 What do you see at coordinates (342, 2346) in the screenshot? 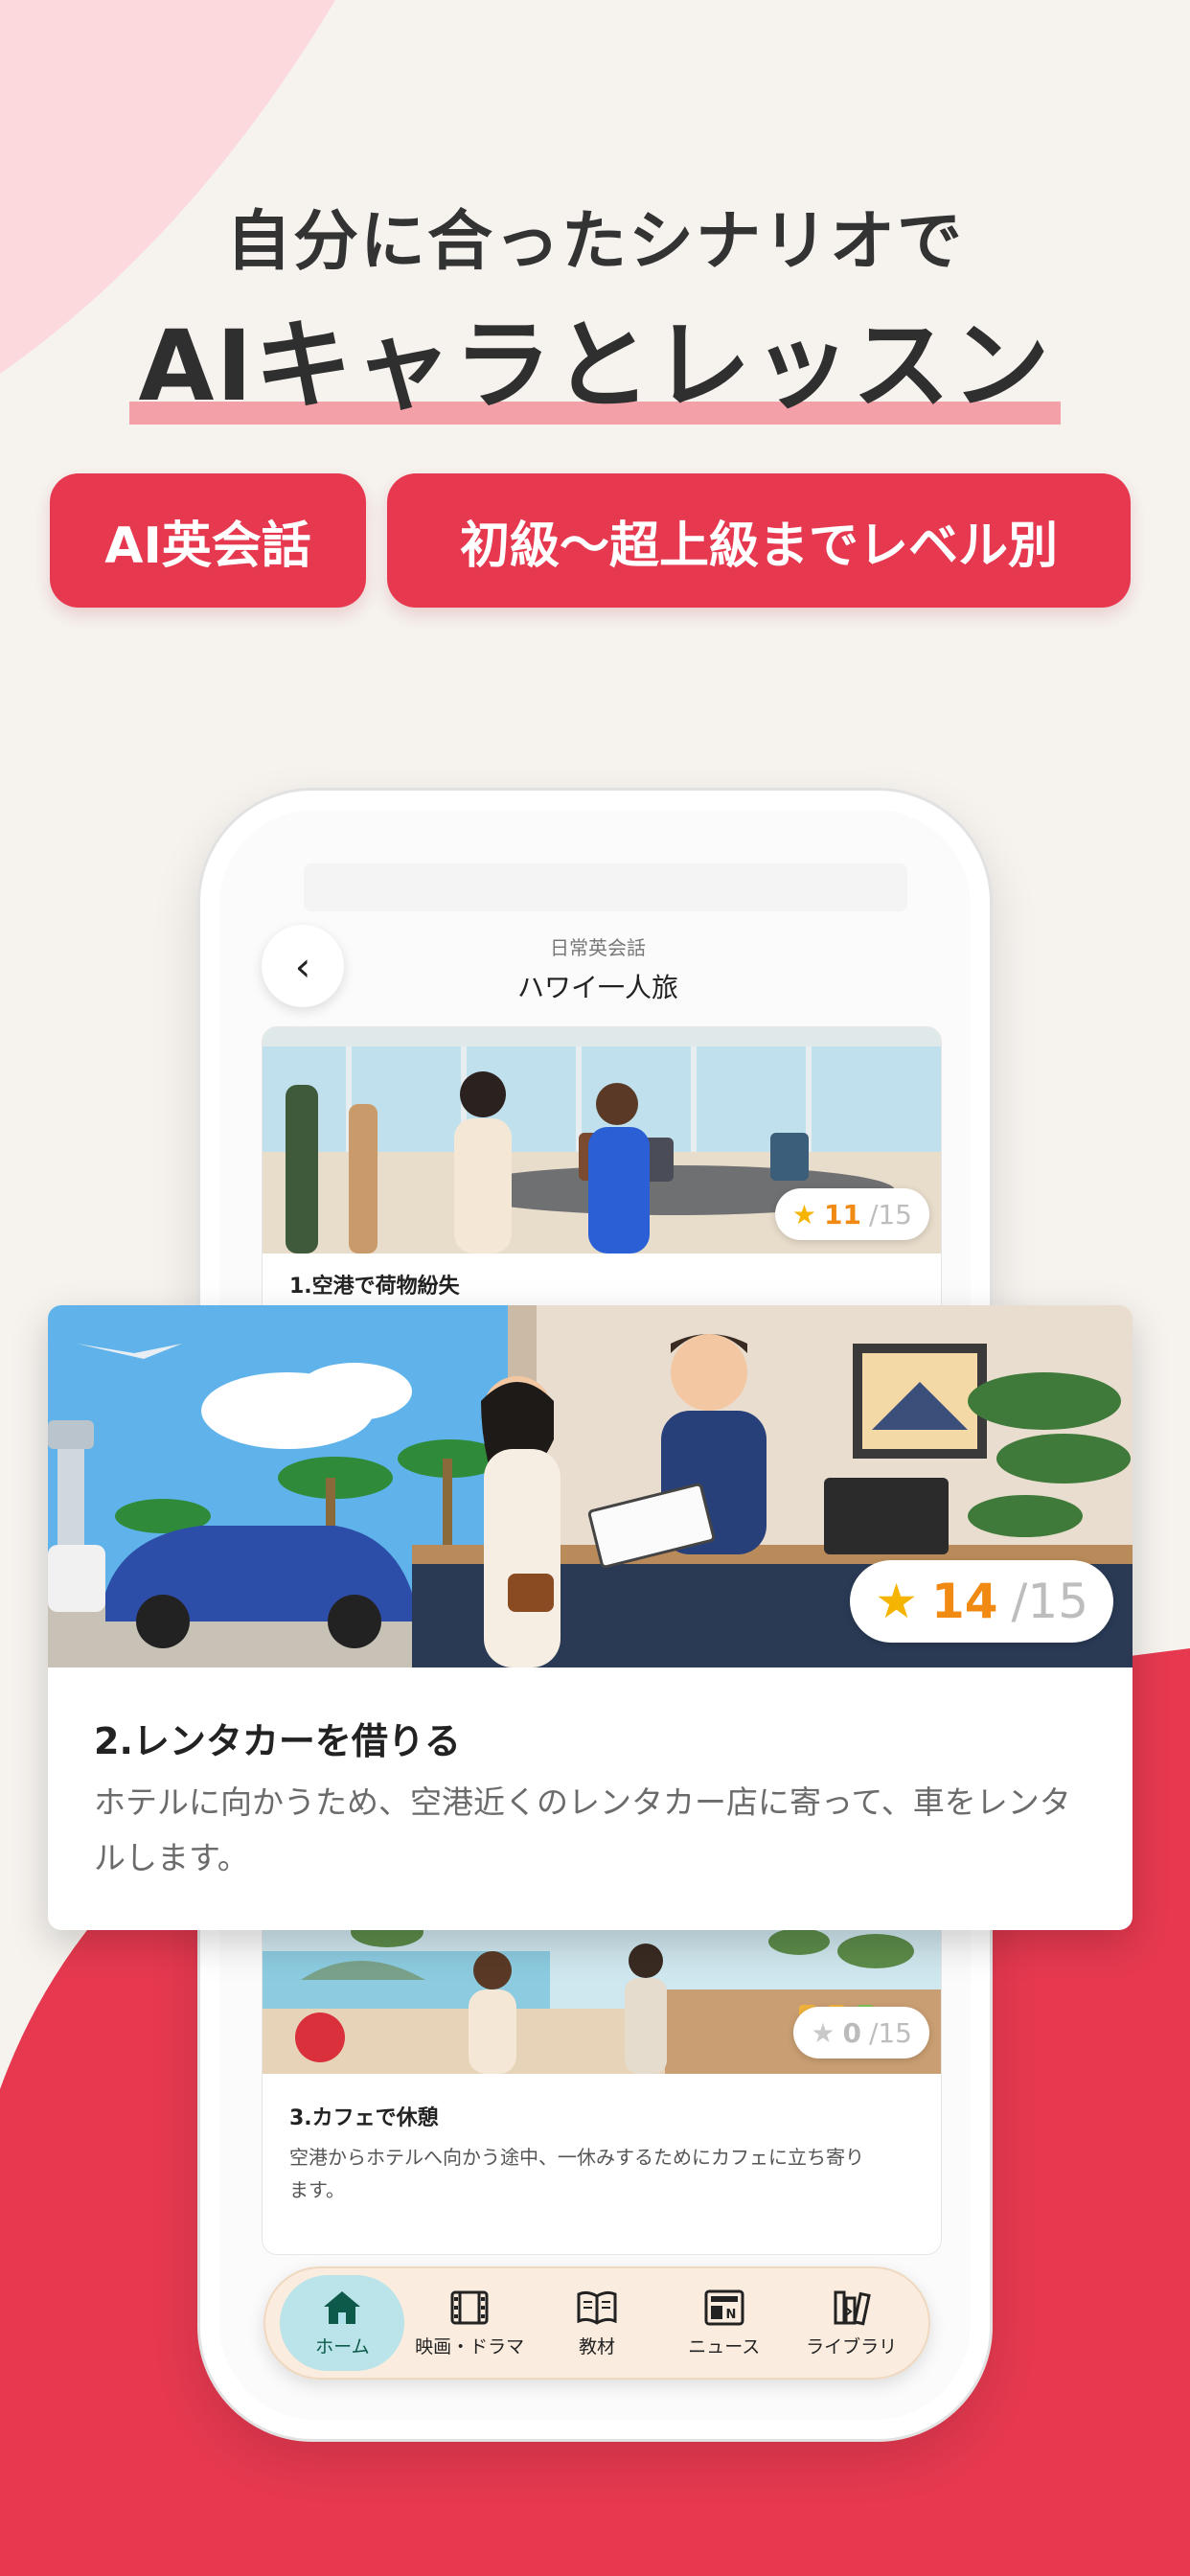
I see `tab-home-label: ホーム` at bounding box center [342, 2346].